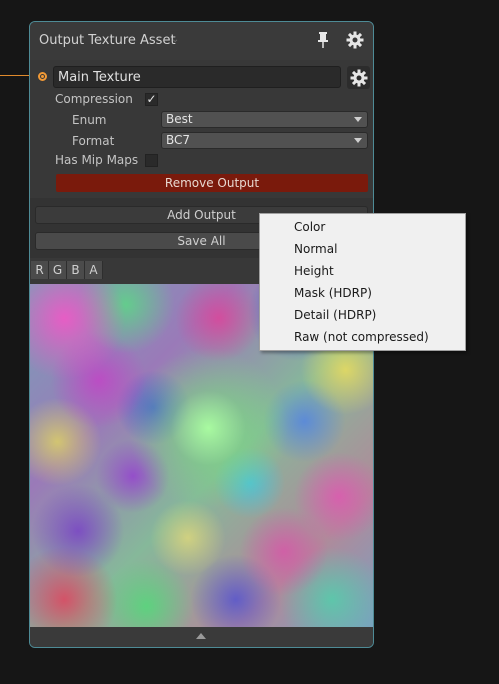 The width and height of the screenshot is (499, 684). Describe the element at coordinates (42, 76) in the screenshot. I see `output-port` at that location.